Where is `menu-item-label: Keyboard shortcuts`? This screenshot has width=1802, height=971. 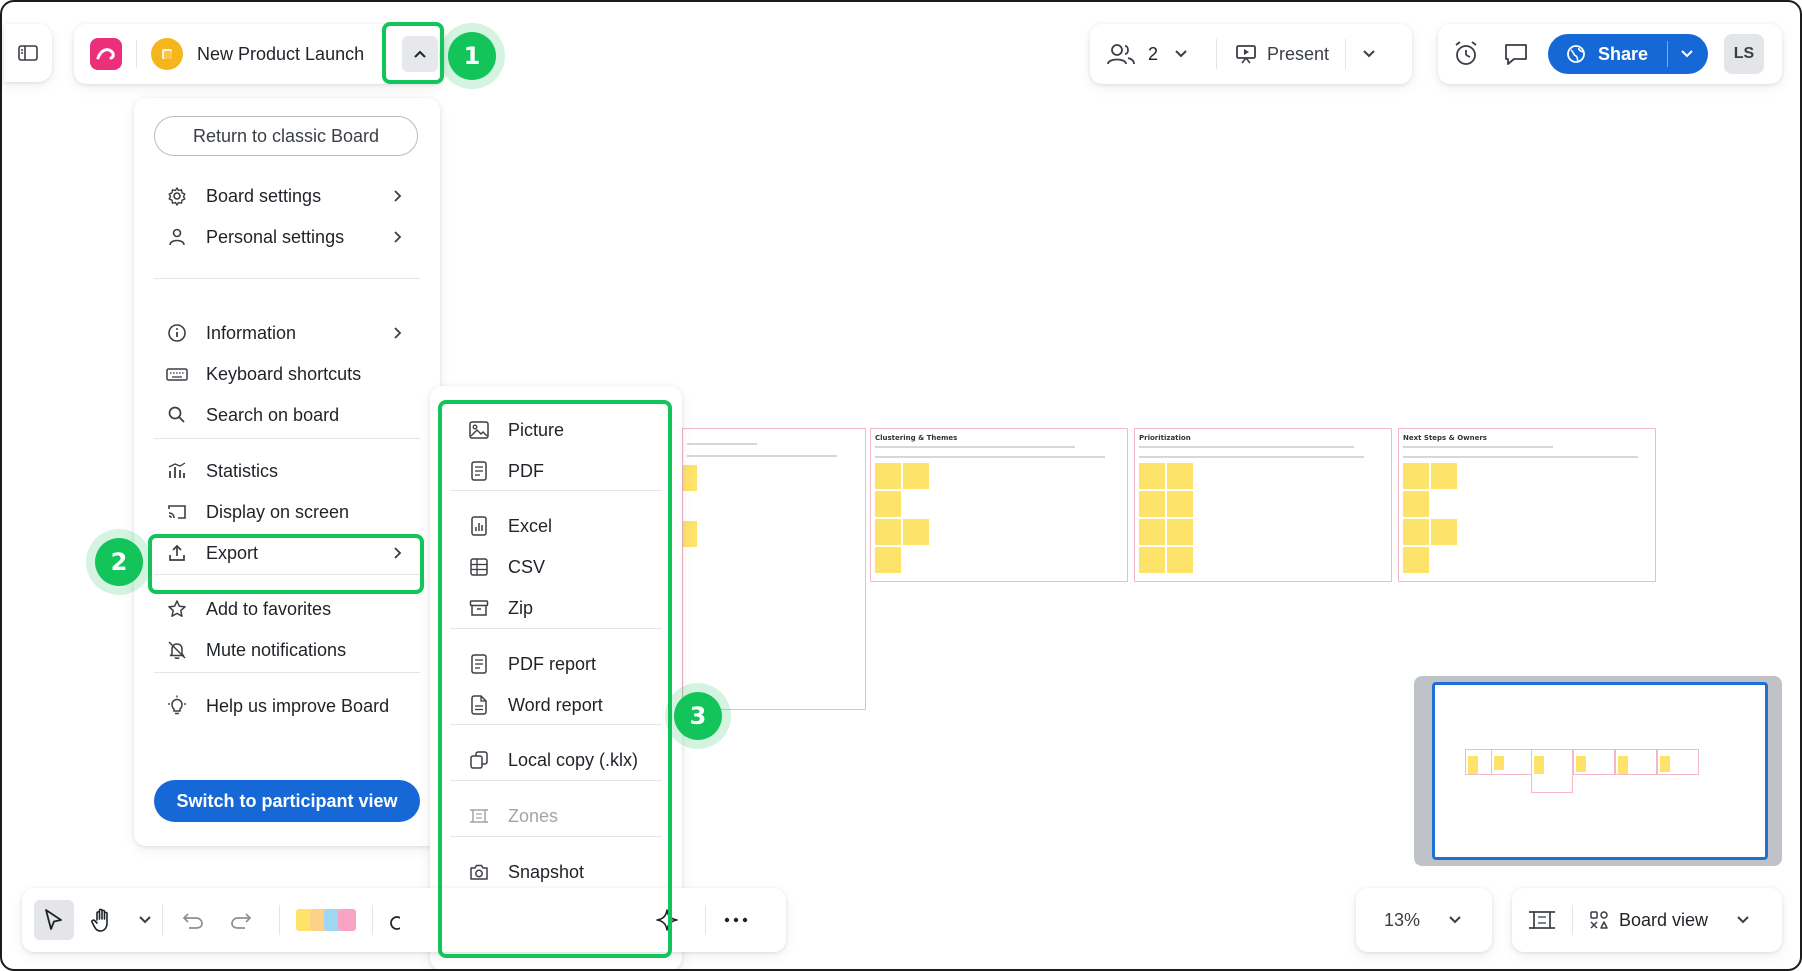
menu-item-label: Keyboard shortcuts is located at coordinates (284, 373).